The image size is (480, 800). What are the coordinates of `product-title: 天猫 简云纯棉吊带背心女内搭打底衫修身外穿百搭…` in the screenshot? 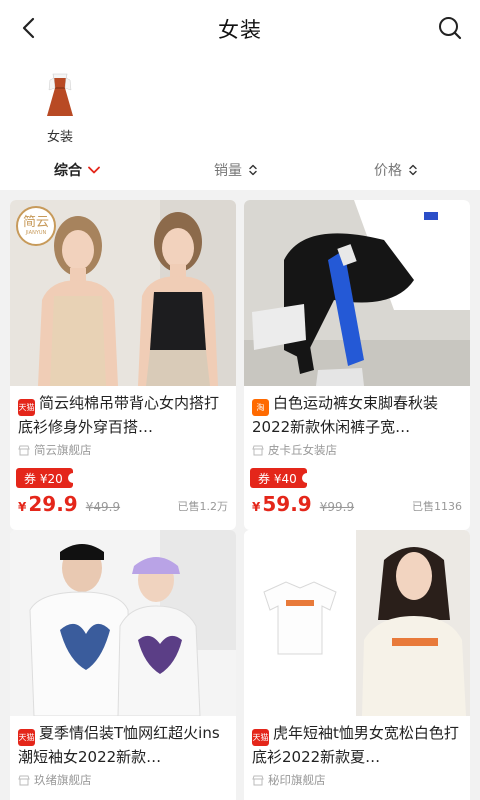 It's located at (119, 415).